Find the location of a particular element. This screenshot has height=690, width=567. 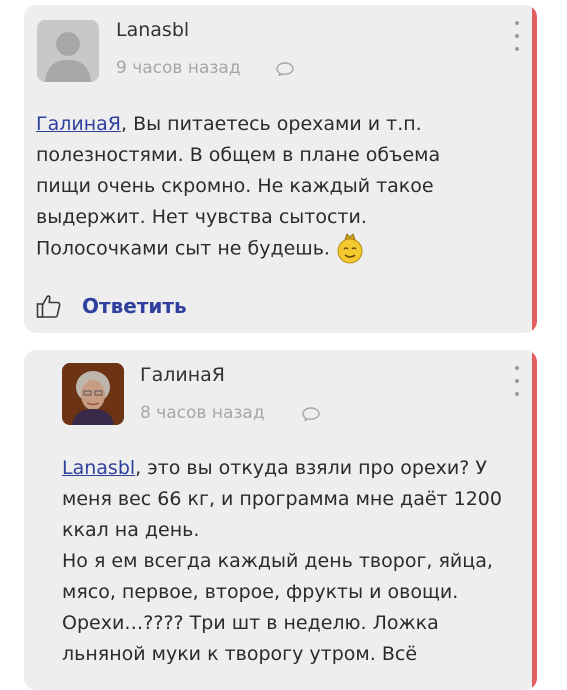

reply-button: Ответить is located at coordinates (111, 306).